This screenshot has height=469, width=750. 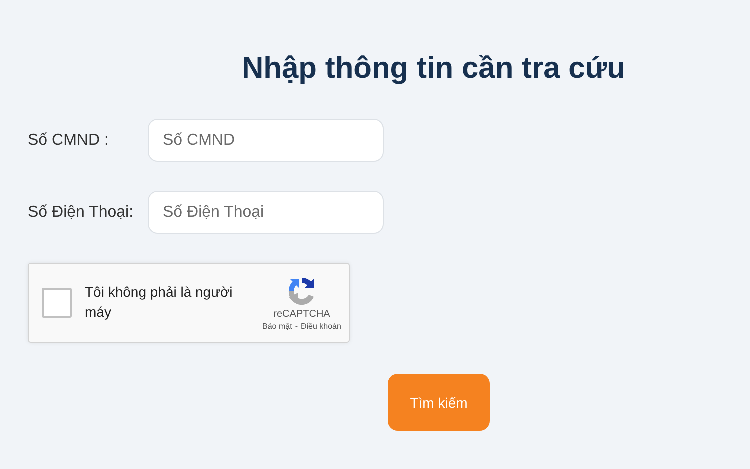 I want to click on field-label: Số CMND :, so click(x=69, y=141).